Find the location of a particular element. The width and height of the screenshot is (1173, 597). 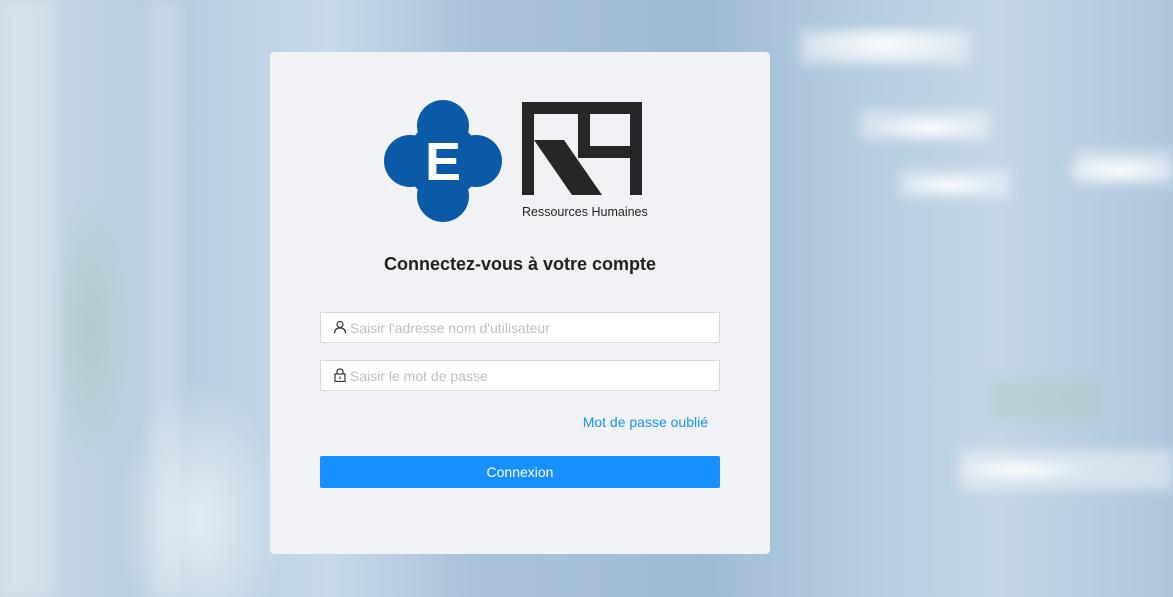

login-title: Connectez-vous à votre compte is located at coordinates (520, 264).